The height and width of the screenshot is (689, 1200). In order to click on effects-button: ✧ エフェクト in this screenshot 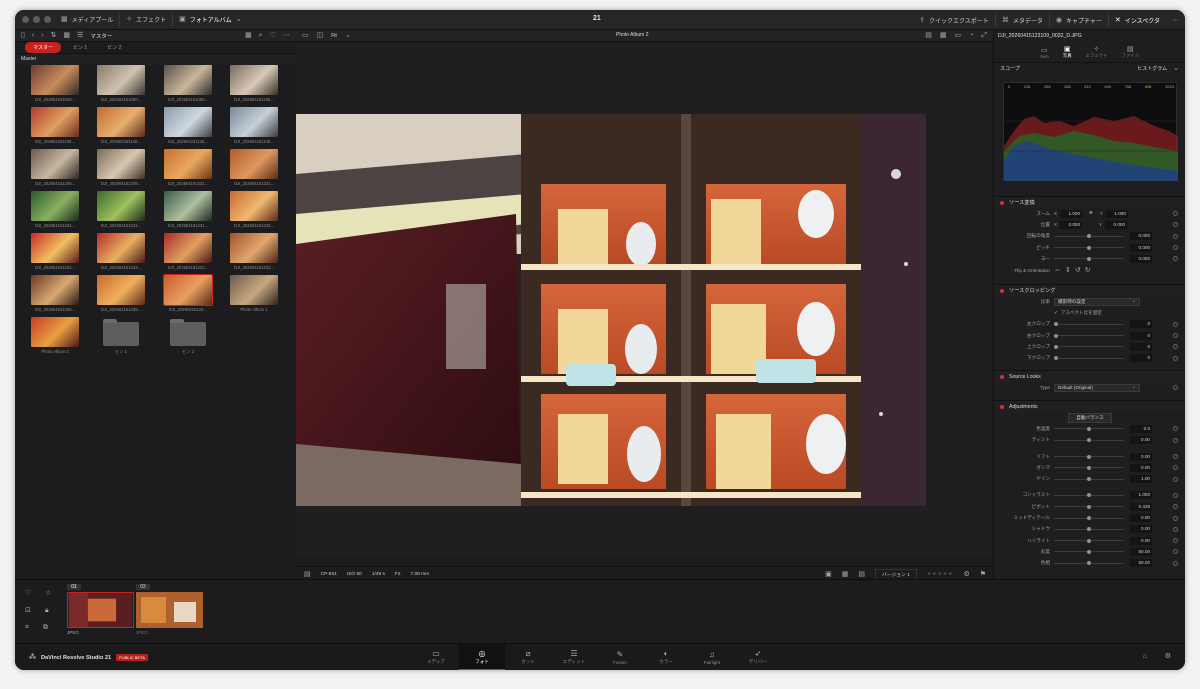, I will do `click(146, 20)`.